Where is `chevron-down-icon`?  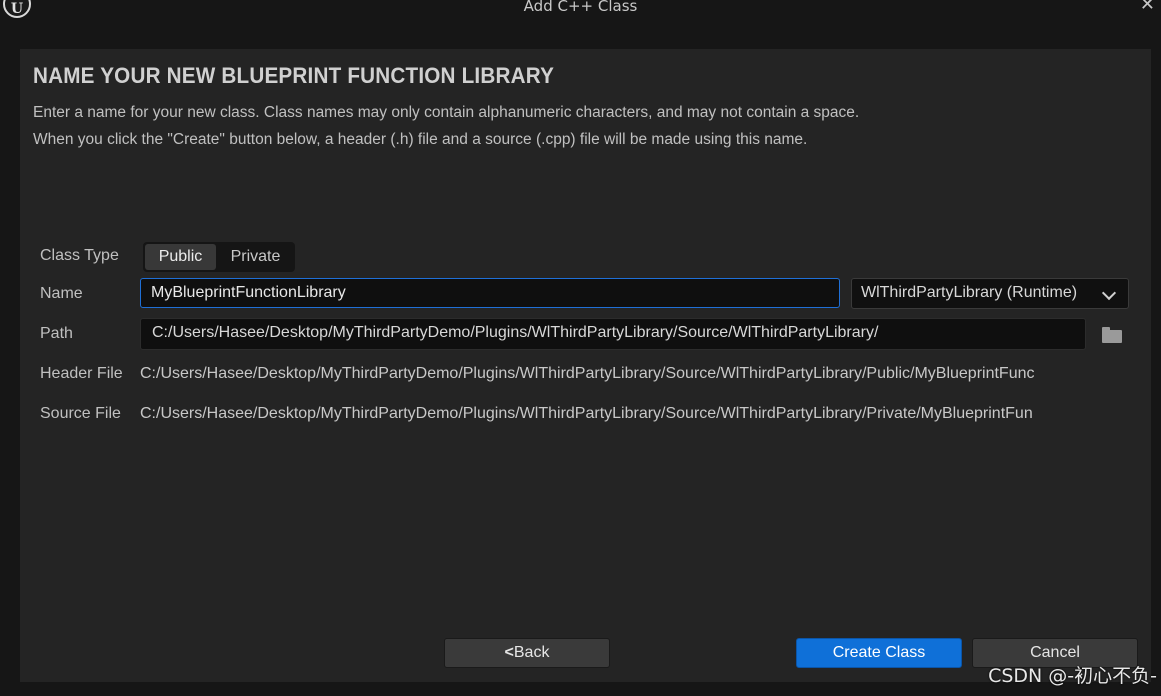
chevron-down-icon is located at coordinates (1109, 293).